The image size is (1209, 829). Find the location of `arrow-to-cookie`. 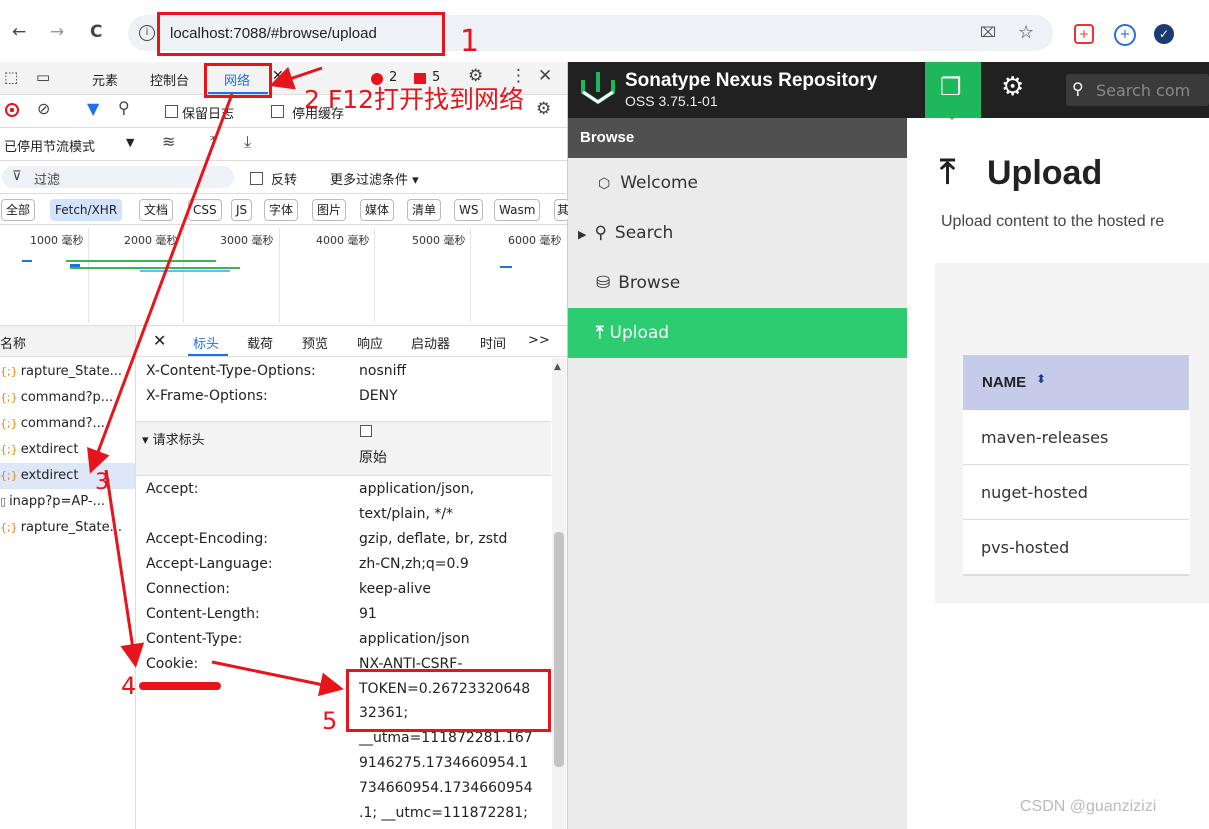

arrow-to-cookie is located at coordinates (124, 568).